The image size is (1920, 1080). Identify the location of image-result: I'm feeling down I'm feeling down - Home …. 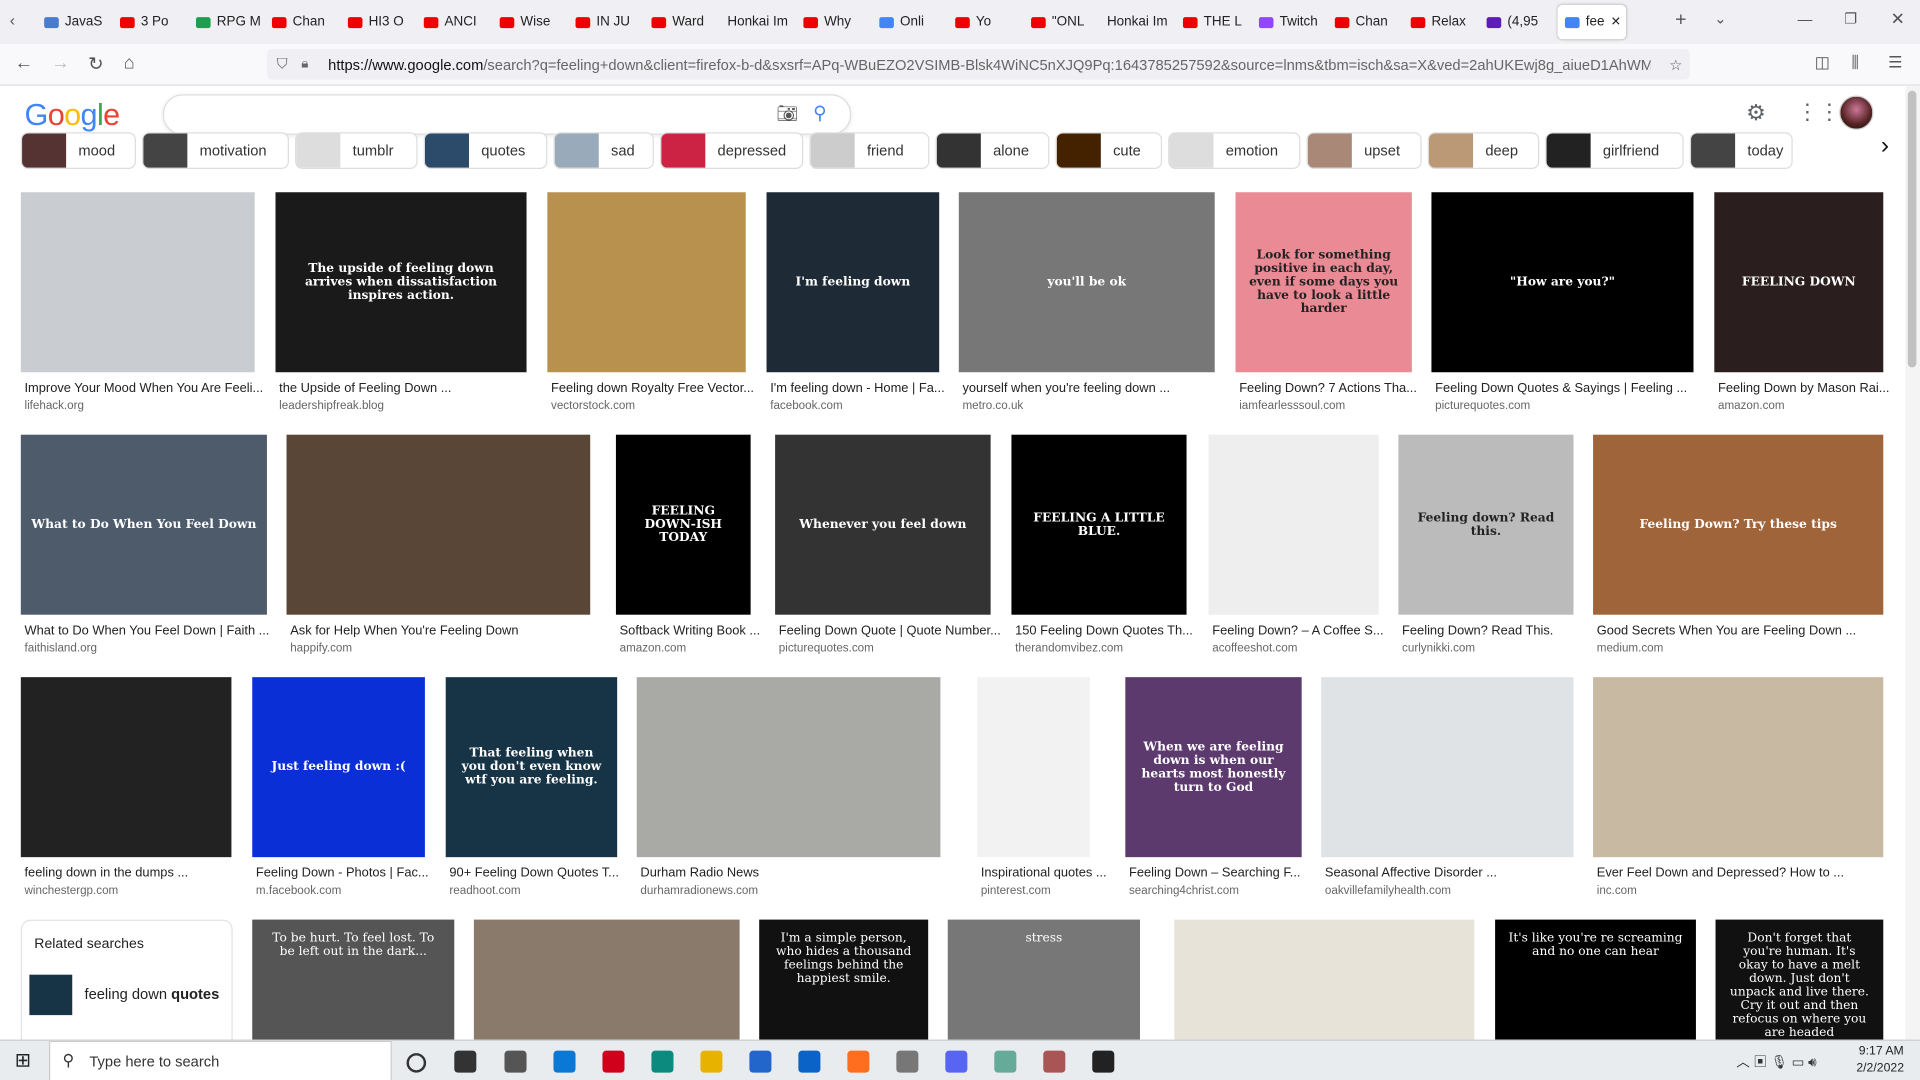
(855, 305).